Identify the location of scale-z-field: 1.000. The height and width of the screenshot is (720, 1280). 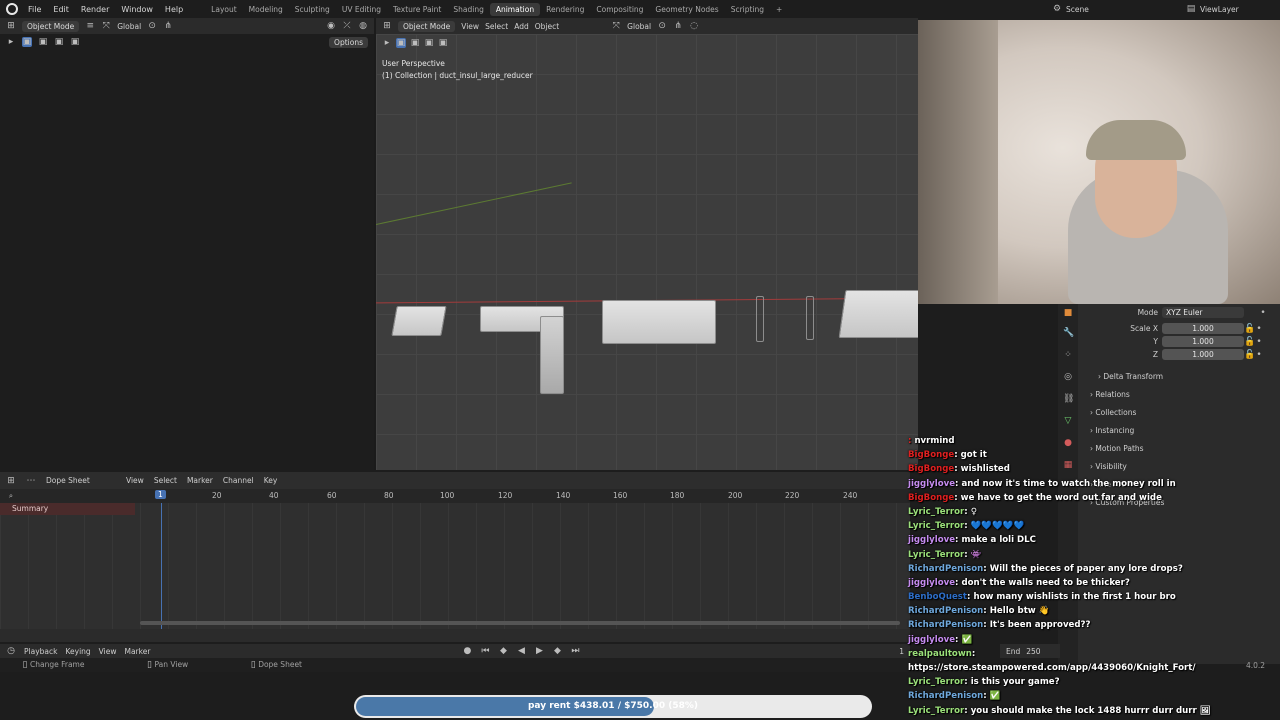
(1203, 354).